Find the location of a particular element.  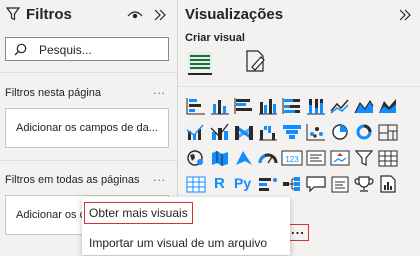

python-visual-icon: Py is located at coordinates (244, 184).